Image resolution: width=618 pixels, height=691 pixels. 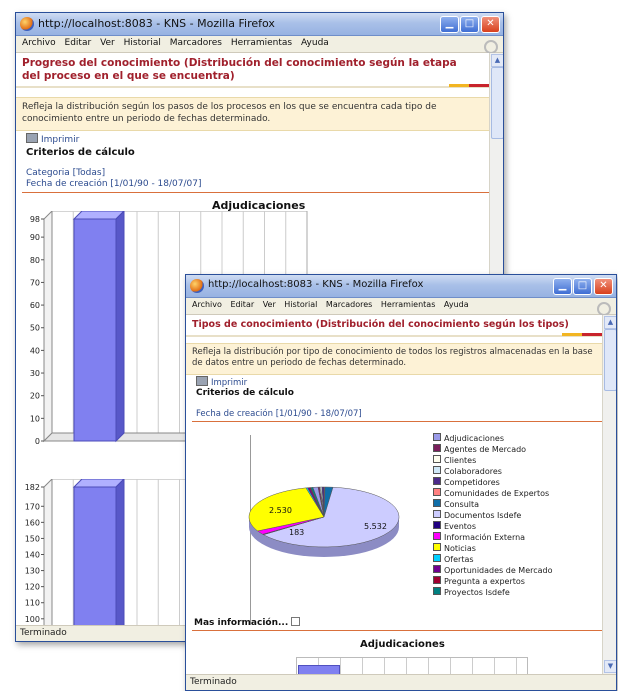 I want to click on y-tick-label: 140, so click(x=32, y=555).